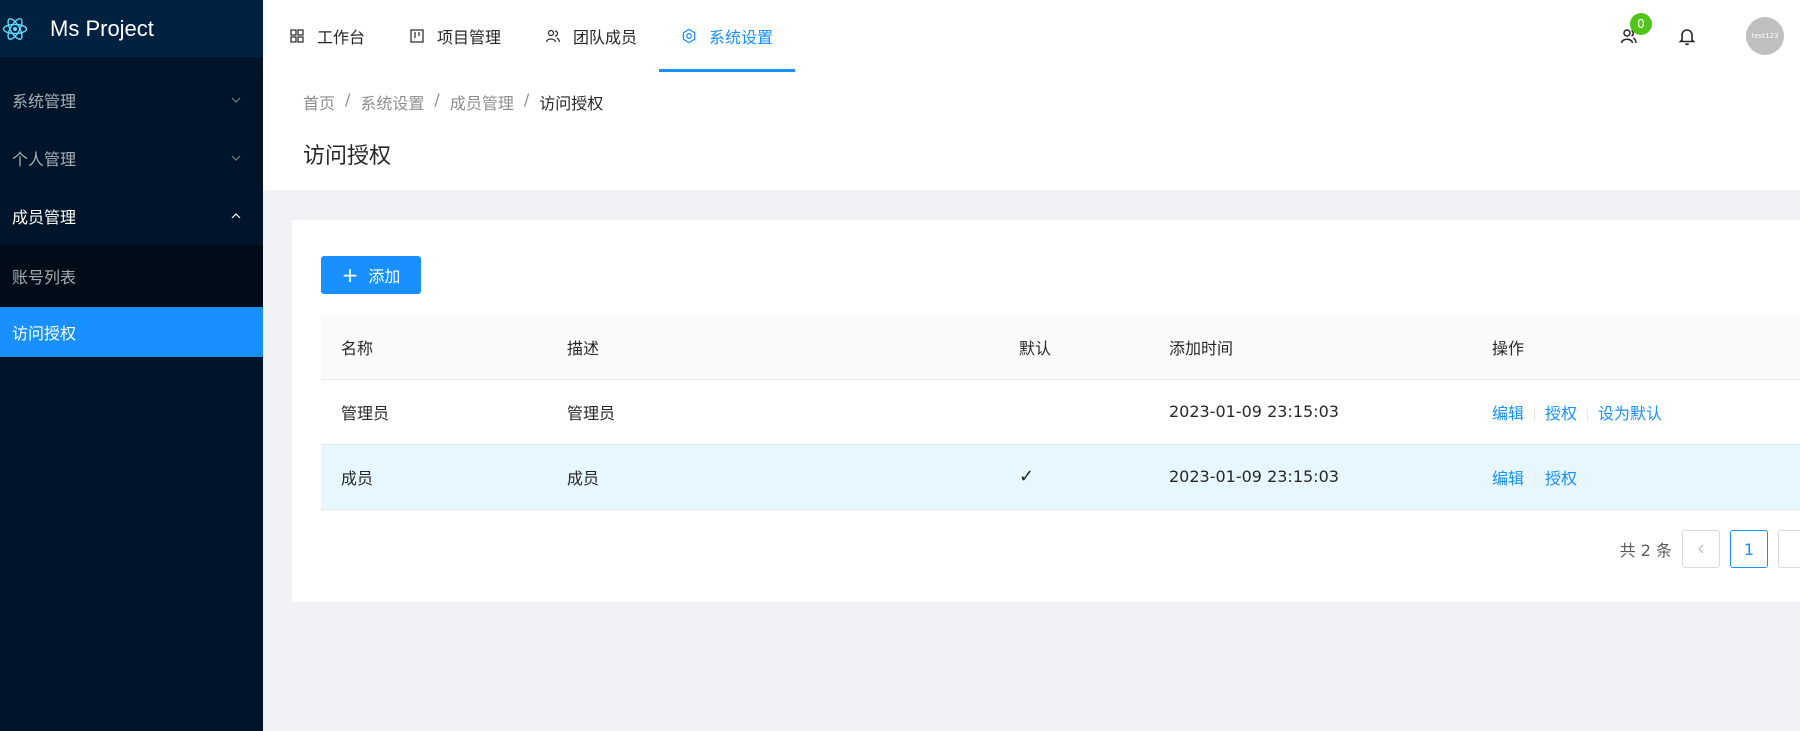  I want to click on avatar: test123, so click(1765, 36).